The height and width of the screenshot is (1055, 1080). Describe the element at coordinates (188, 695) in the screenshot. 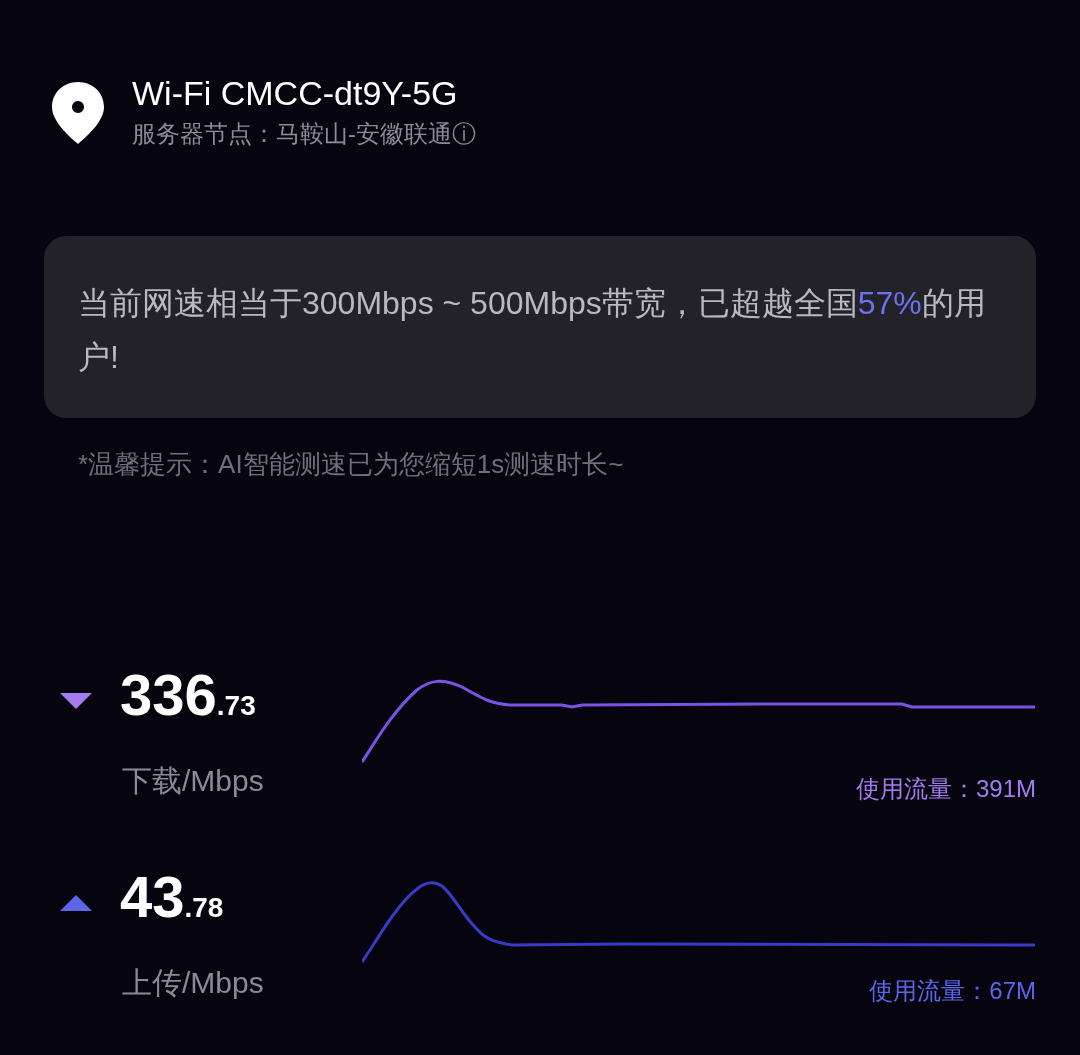

I see `speed-value: 336.73` at that location.